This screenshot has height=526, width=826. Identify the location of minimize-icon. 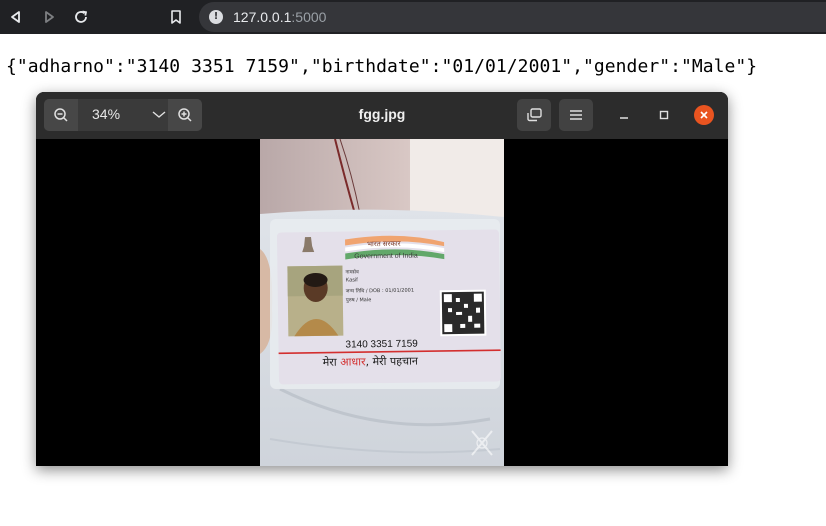
(624, 118).